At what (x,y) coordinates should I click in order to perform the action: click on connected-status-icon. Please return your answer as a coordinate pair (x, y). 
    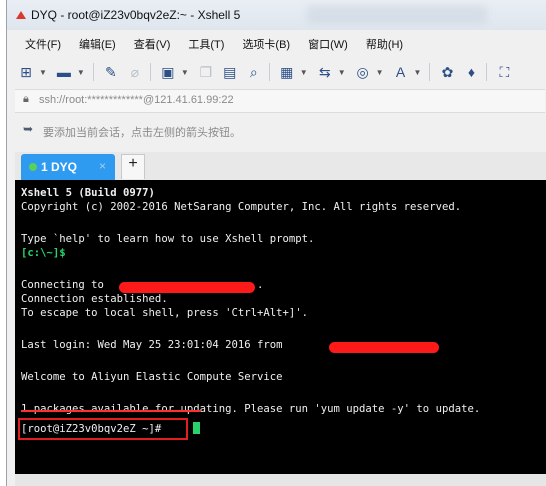
    Looking at the image, I should click on (33, 167).